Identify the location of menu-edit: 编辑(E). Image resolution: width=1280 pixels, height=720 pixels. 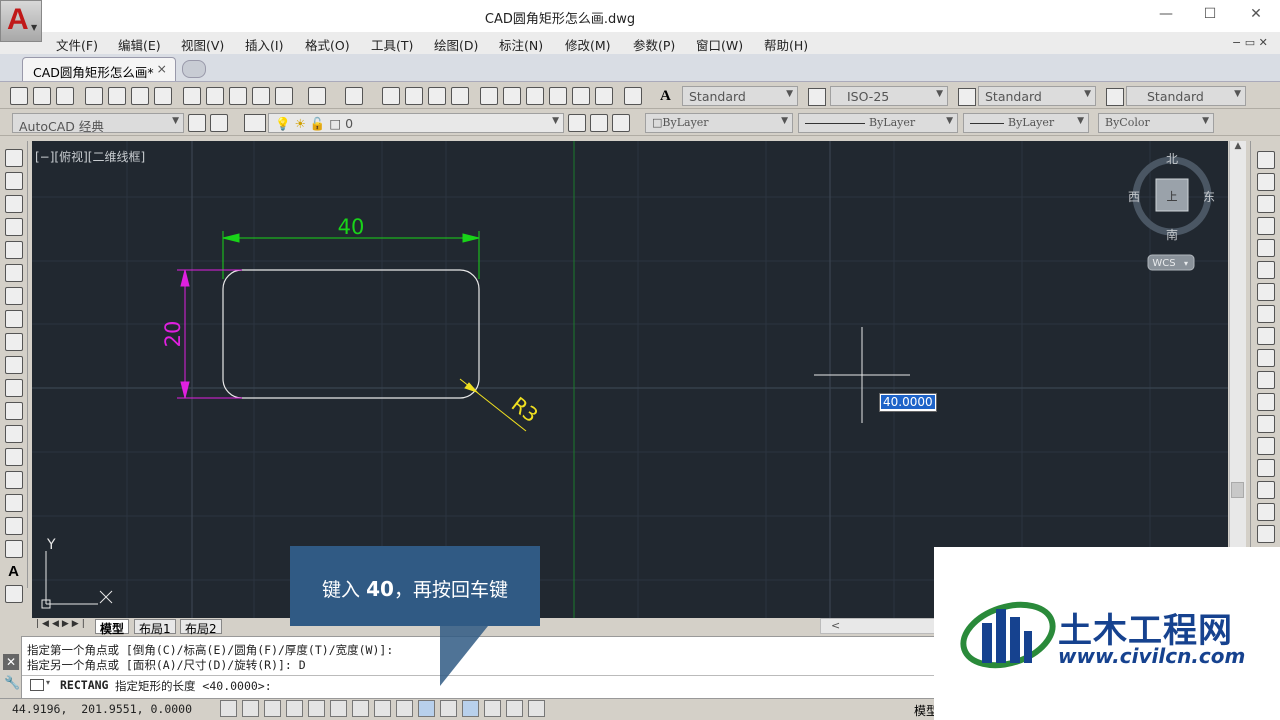
(139, 44).